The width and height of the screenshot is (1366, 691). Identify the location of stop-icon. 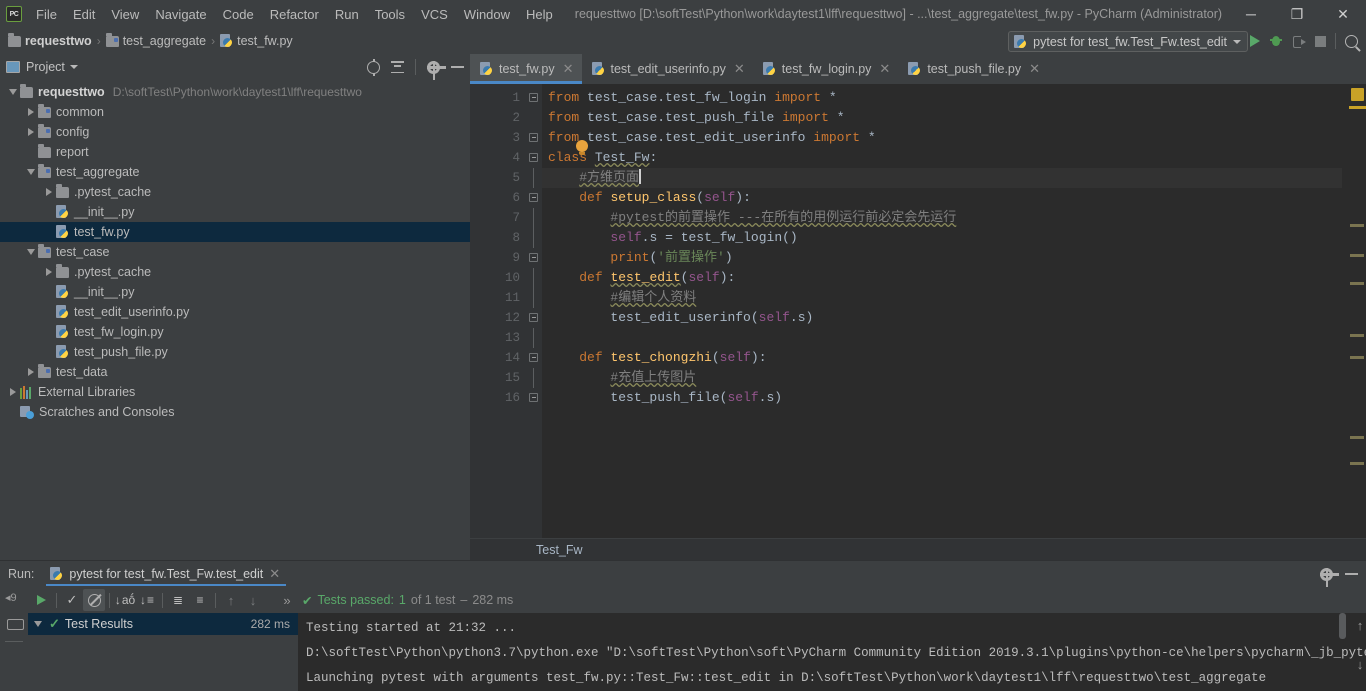
(1320, 41).